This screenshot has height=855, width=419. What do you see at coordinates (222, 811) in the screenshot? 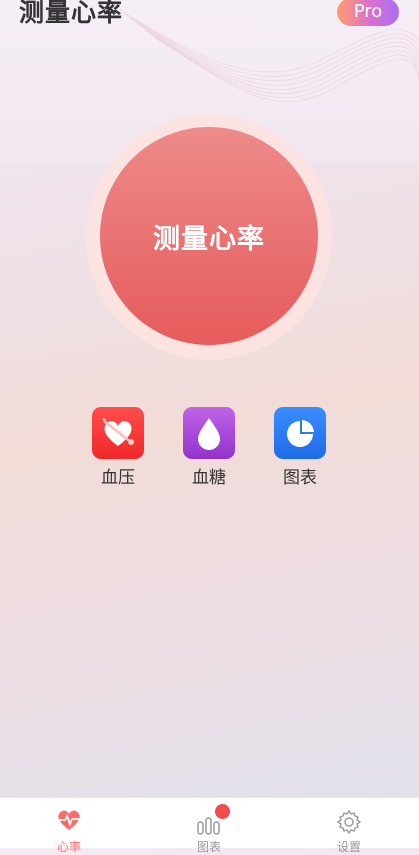
I see `notification-badge` at bounding box center [222, 811].